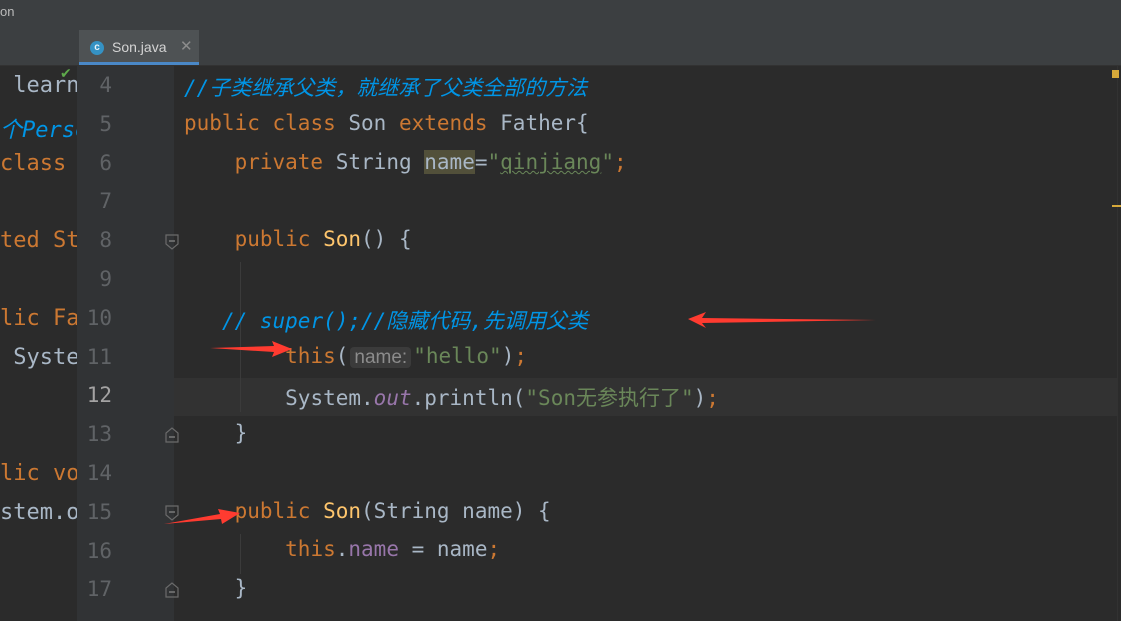 This screenshot has width=1121, height=621. Describe the element at coordinates (251, 349) in the screenshot. I see `annotation-arrow-line11` at that location.